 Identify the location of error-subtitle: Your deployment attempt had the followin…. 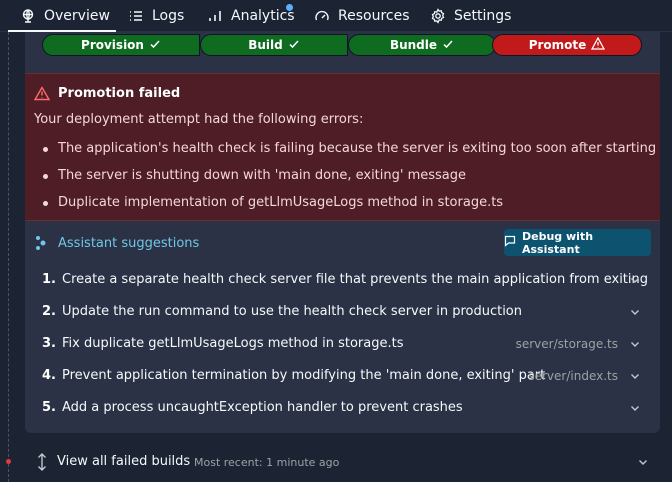
(199, 119).